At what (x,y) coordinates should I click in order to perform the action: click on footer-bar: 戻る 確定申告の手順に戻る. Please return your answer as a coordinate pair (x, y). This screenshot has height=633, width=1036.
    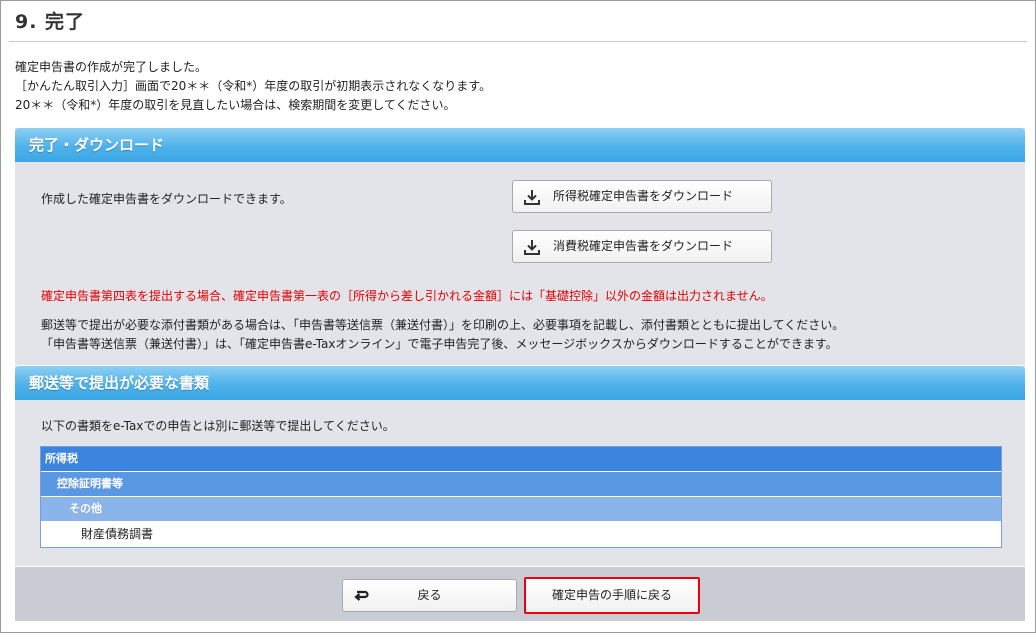
    Looking at the image, I should click on (520, 594).